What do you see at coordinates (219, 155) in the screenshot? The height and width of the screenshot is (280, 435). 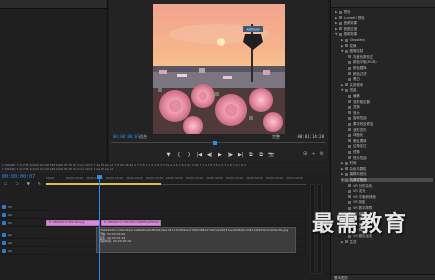 I see `play-icon: ▶` at bounding box center [219, 155].